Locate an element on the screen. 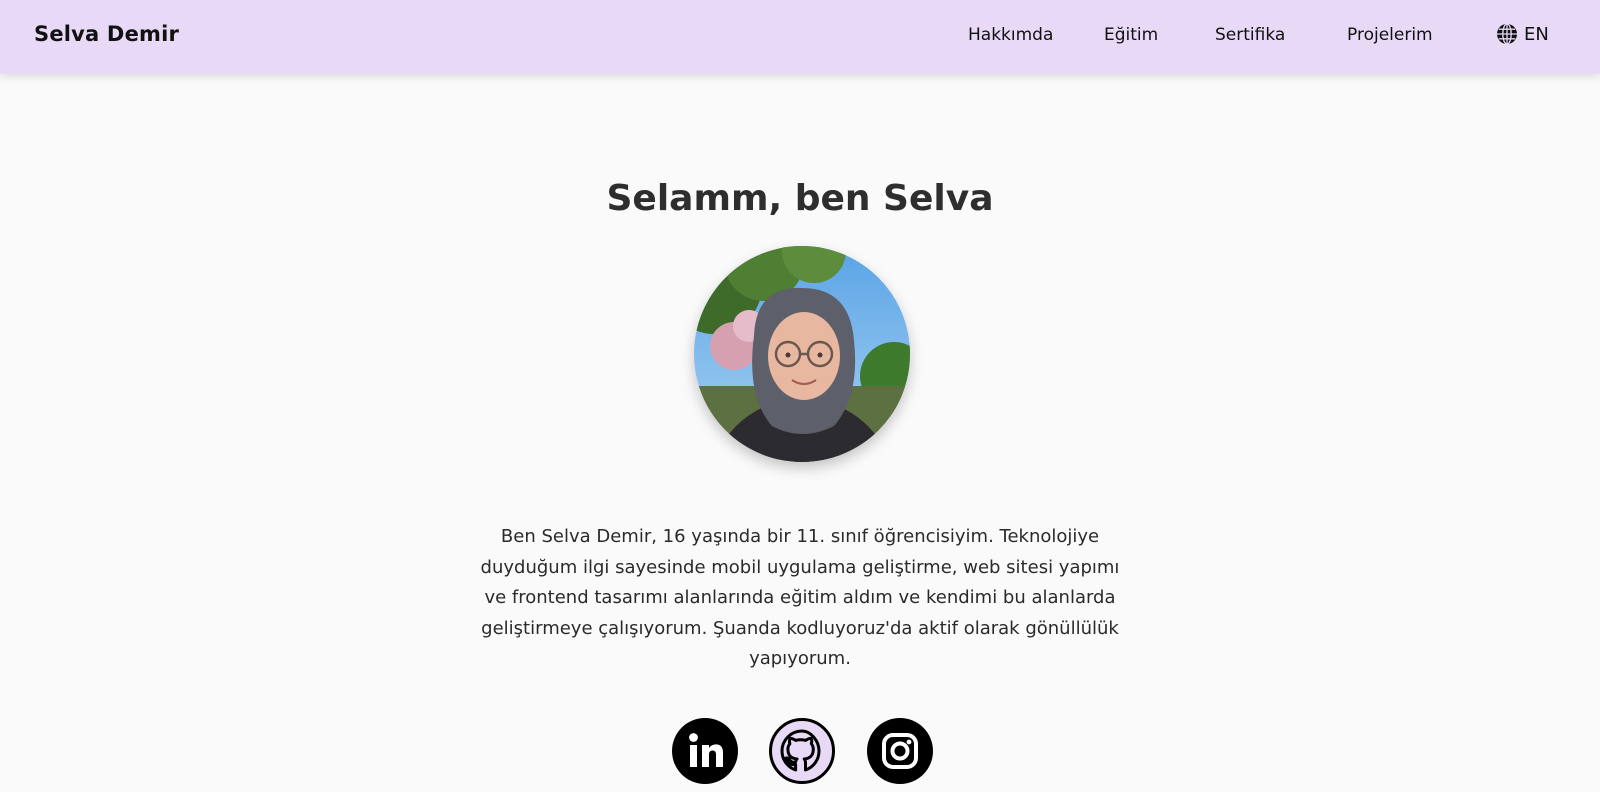 This screenshot has width=1600, height=792. nav-link-egitim: Eğitim is located at coordinates (1131, 35).